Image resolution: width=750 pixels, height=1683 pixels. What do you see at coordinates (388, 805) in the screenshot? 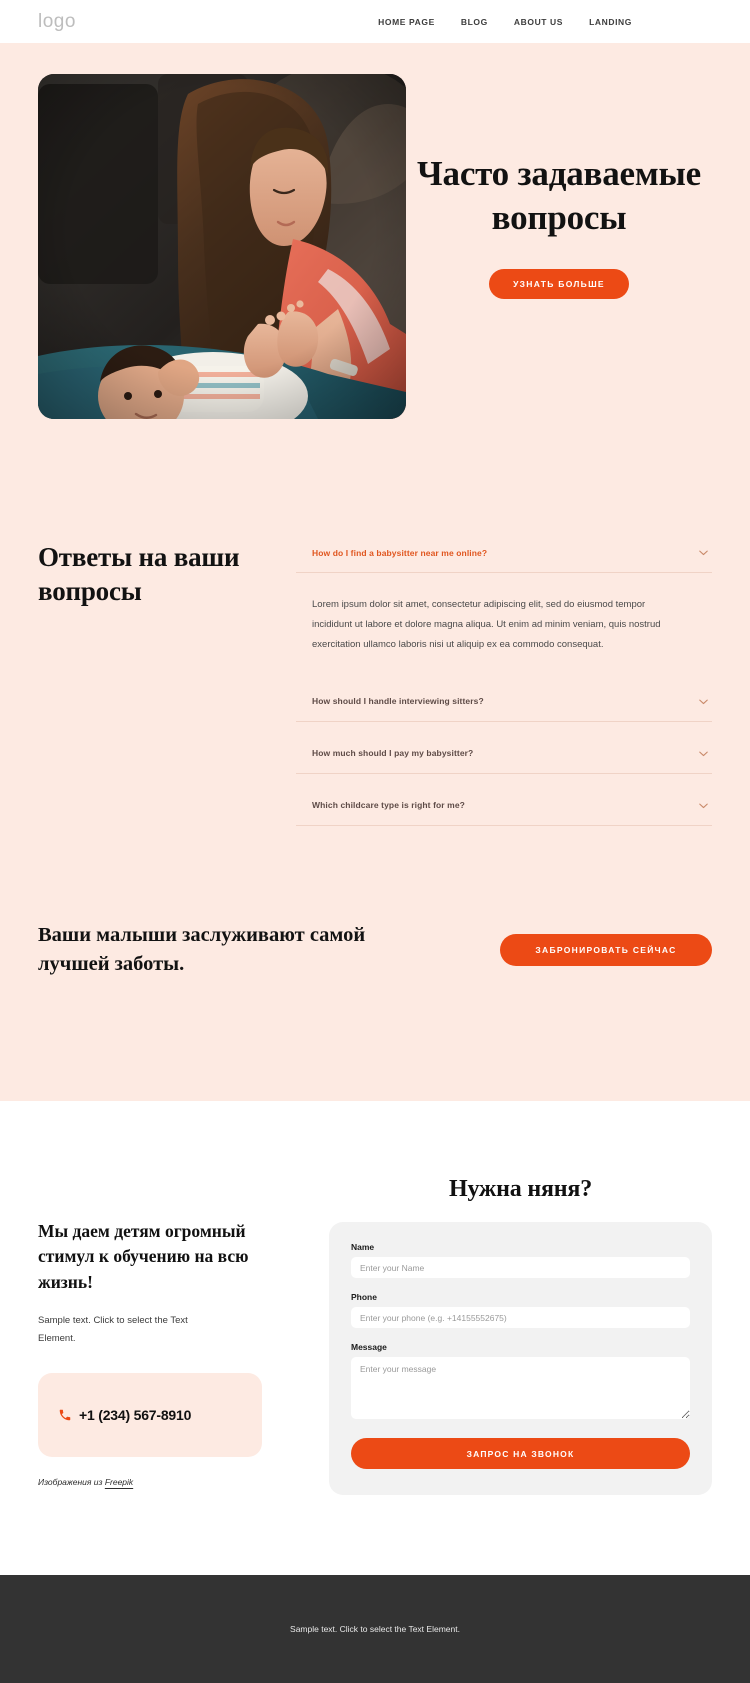
I see `faq-question-4-text: Which childcare type is right for me?` at bounding box center [388, 805].